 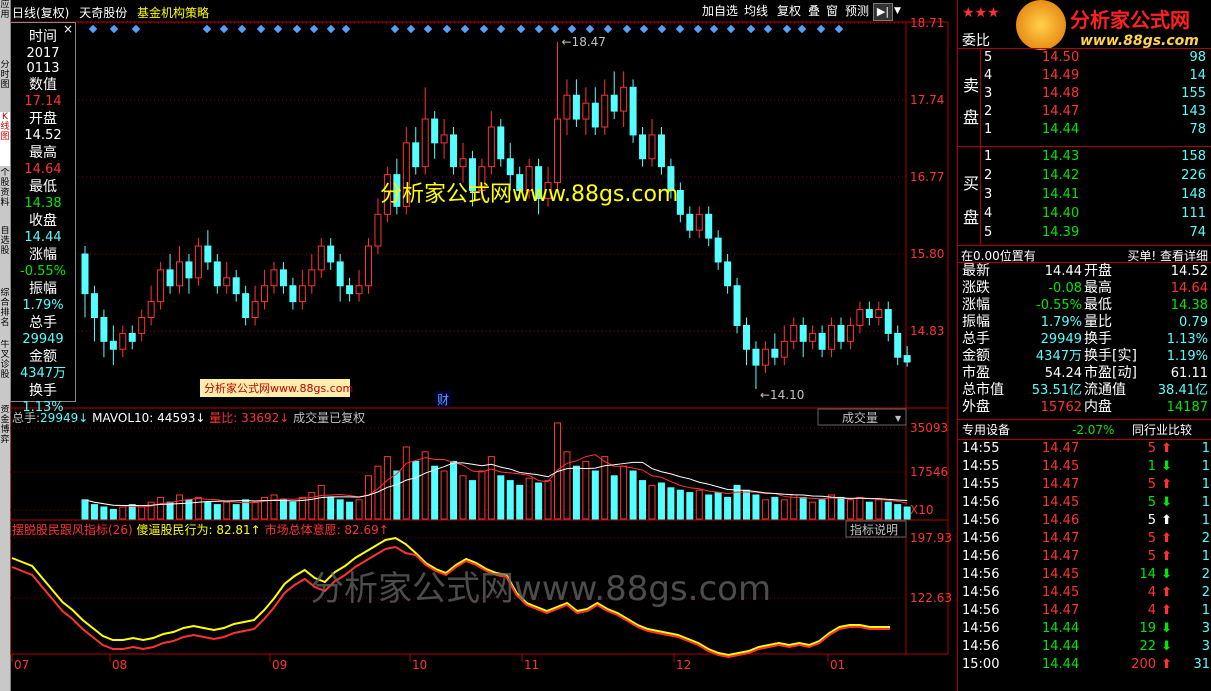 What do you see at coordinates (1193, 111) in the screenshot?
I see `sell-volume: 143` at bounding box center [1193, 111].